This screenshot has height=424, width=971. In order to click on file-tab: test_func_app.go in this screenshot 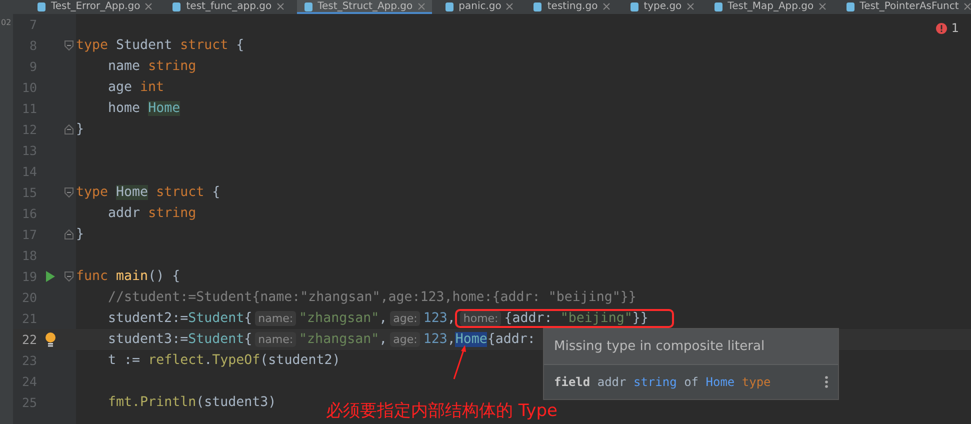, I will do `click(228, 7)`.